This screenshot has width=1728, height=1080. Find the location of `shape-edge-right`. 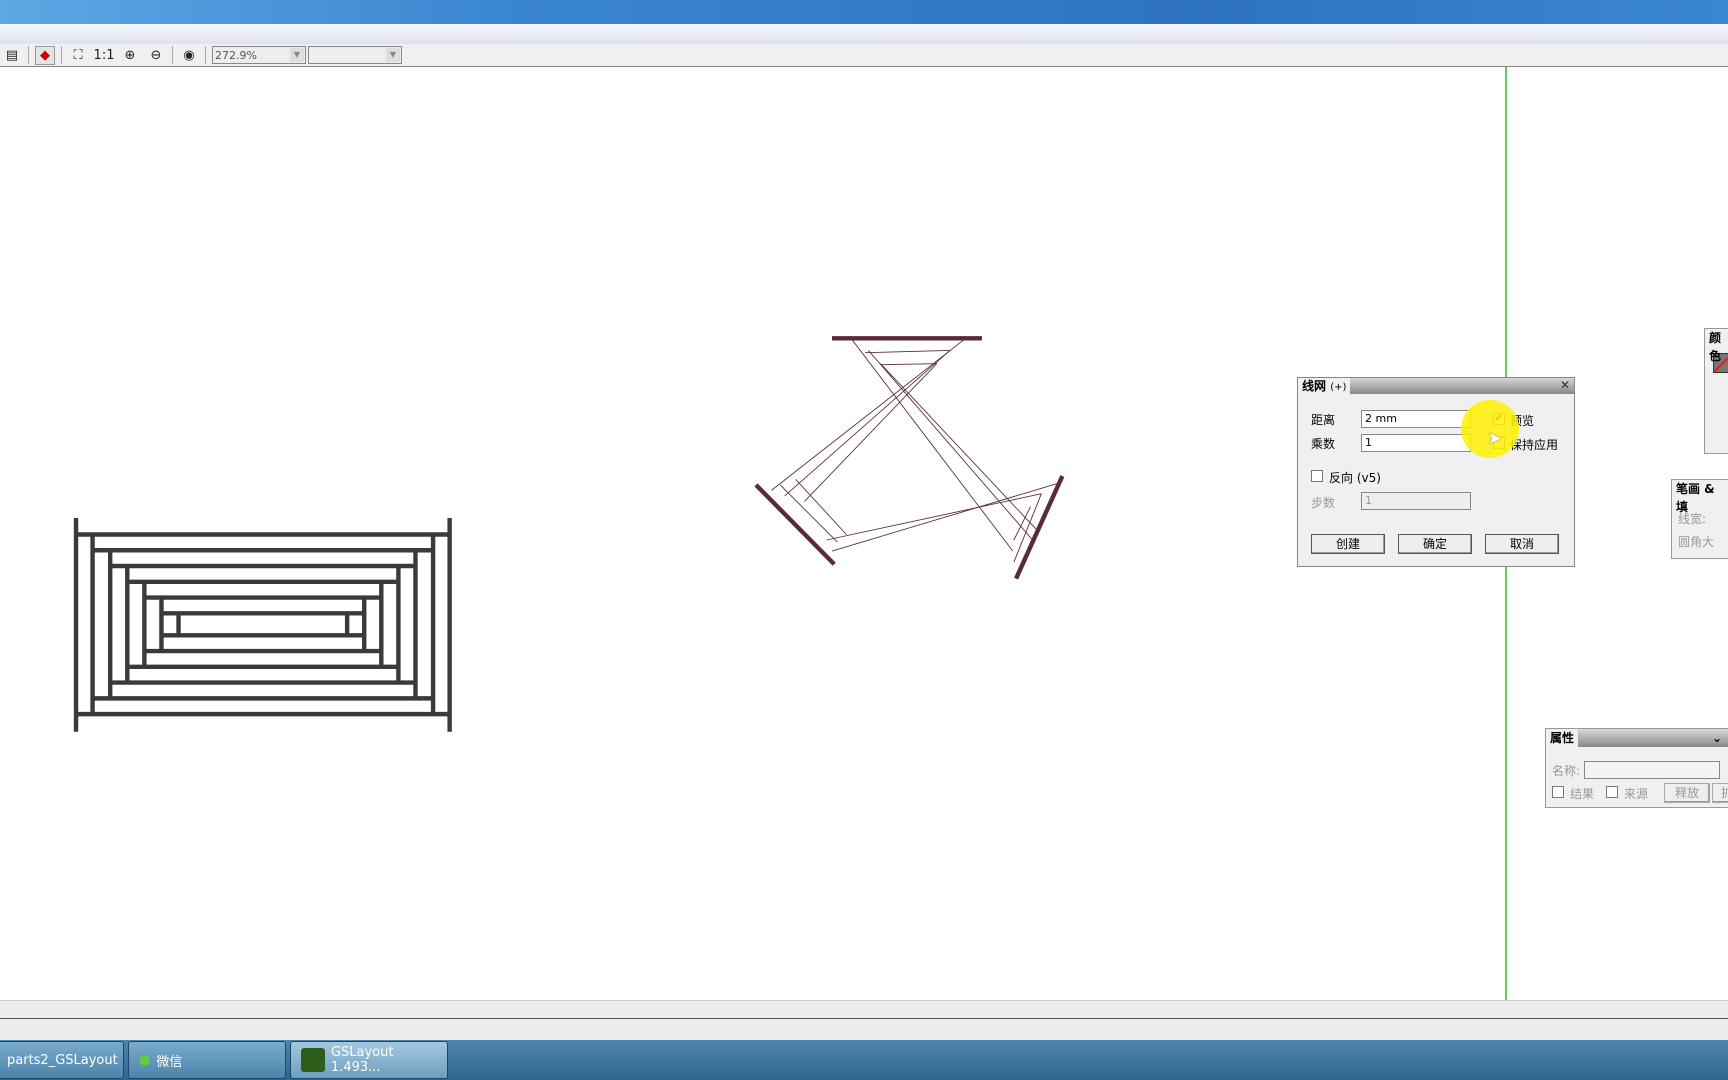

shape-edge-right is located at coordinates (1039, 527).